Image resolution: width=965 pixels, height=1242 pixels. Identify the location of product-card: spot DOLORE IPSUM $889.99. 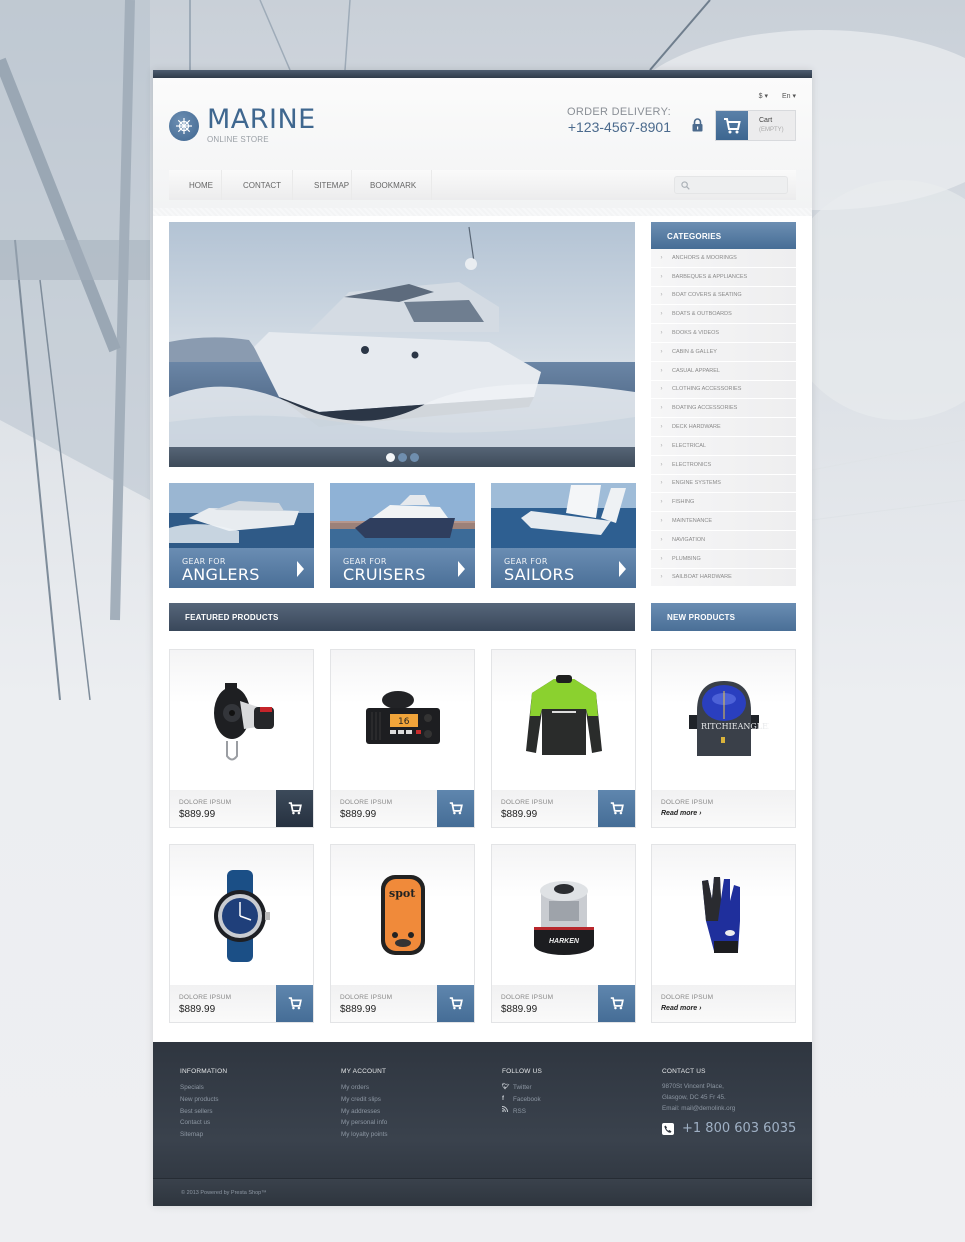
(402, 933).